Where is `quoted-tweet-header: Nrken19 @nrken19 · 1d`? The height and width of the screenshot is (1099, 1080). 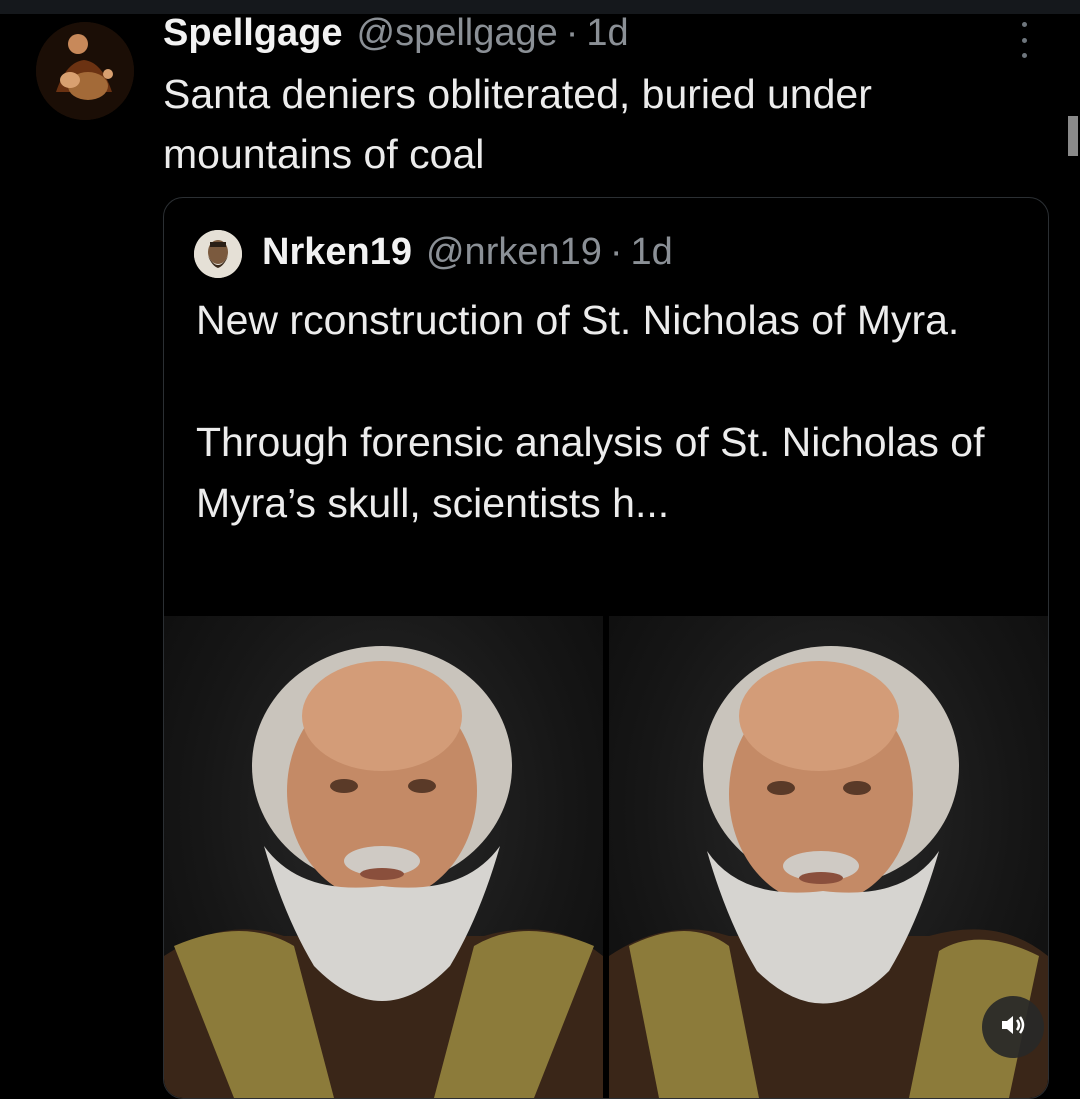
quoted-tweet-header: Nrken19 @nrken19 · 1d is located at coordinates (467, 252).